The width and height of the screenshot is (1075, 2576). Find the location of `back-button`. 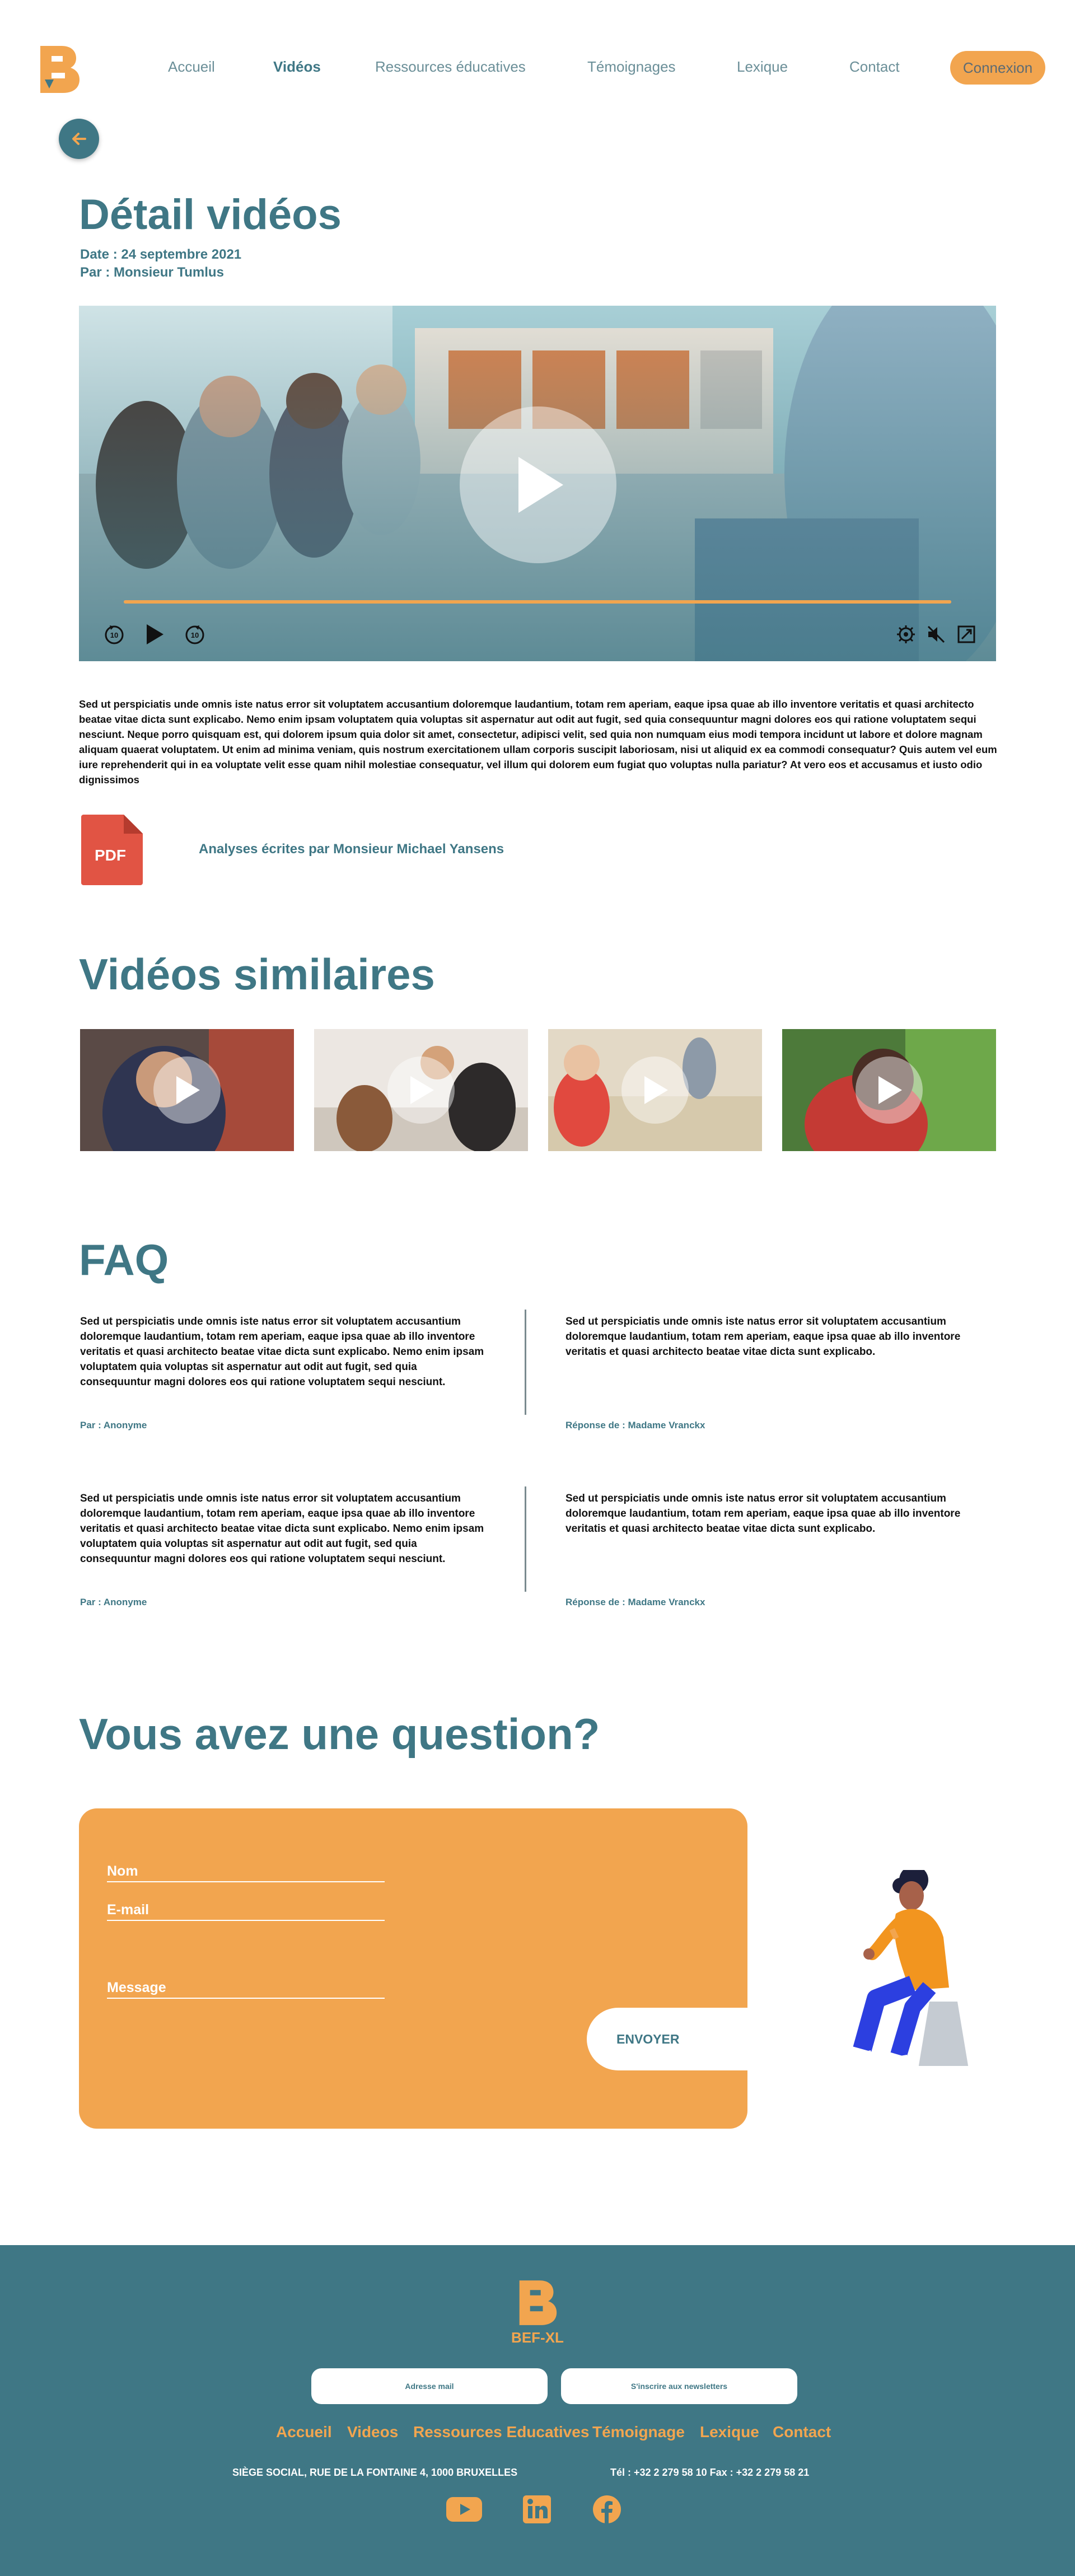

back-button is located at coordinates (79, 139).